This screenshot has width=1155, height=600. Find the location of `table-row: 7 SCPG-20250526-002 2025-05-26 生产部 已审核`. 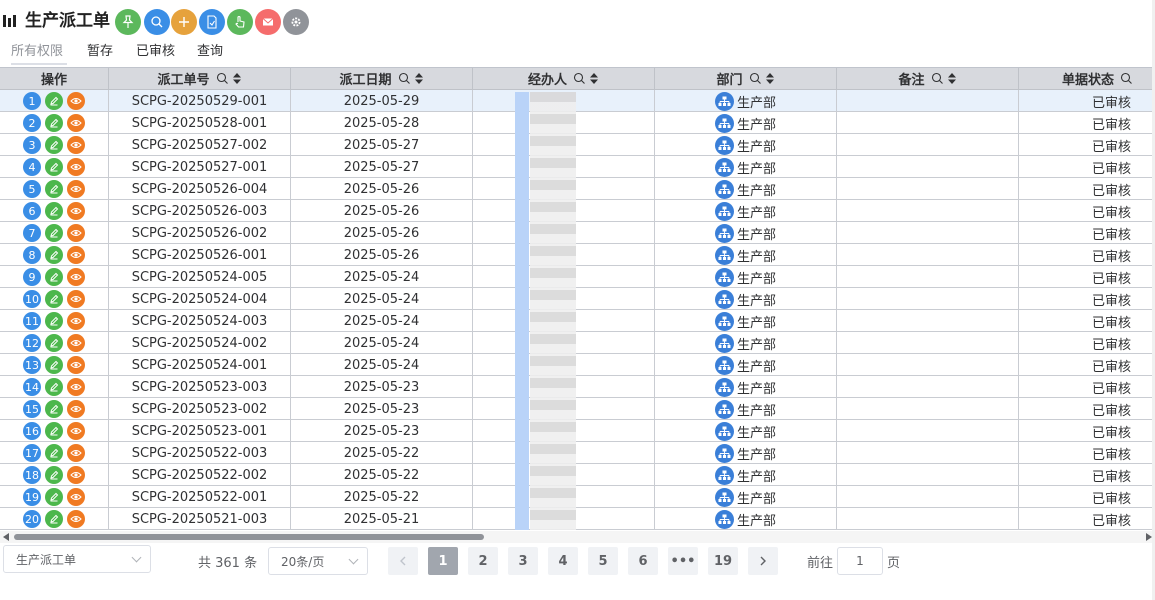

table-row: 7 SCPG-20250526-002 2025-05-26 生产部 已审核 is located at coordinates (577, 233).